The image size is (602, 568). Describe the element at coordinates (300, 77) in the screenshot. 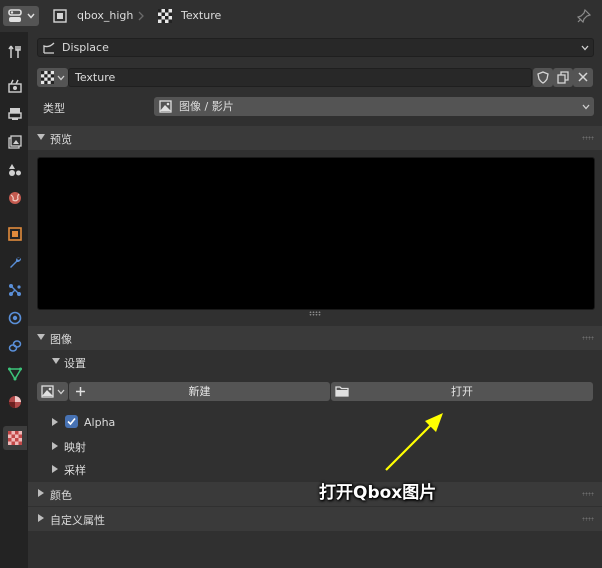

I see `texture-name-field: Texture` at that location.